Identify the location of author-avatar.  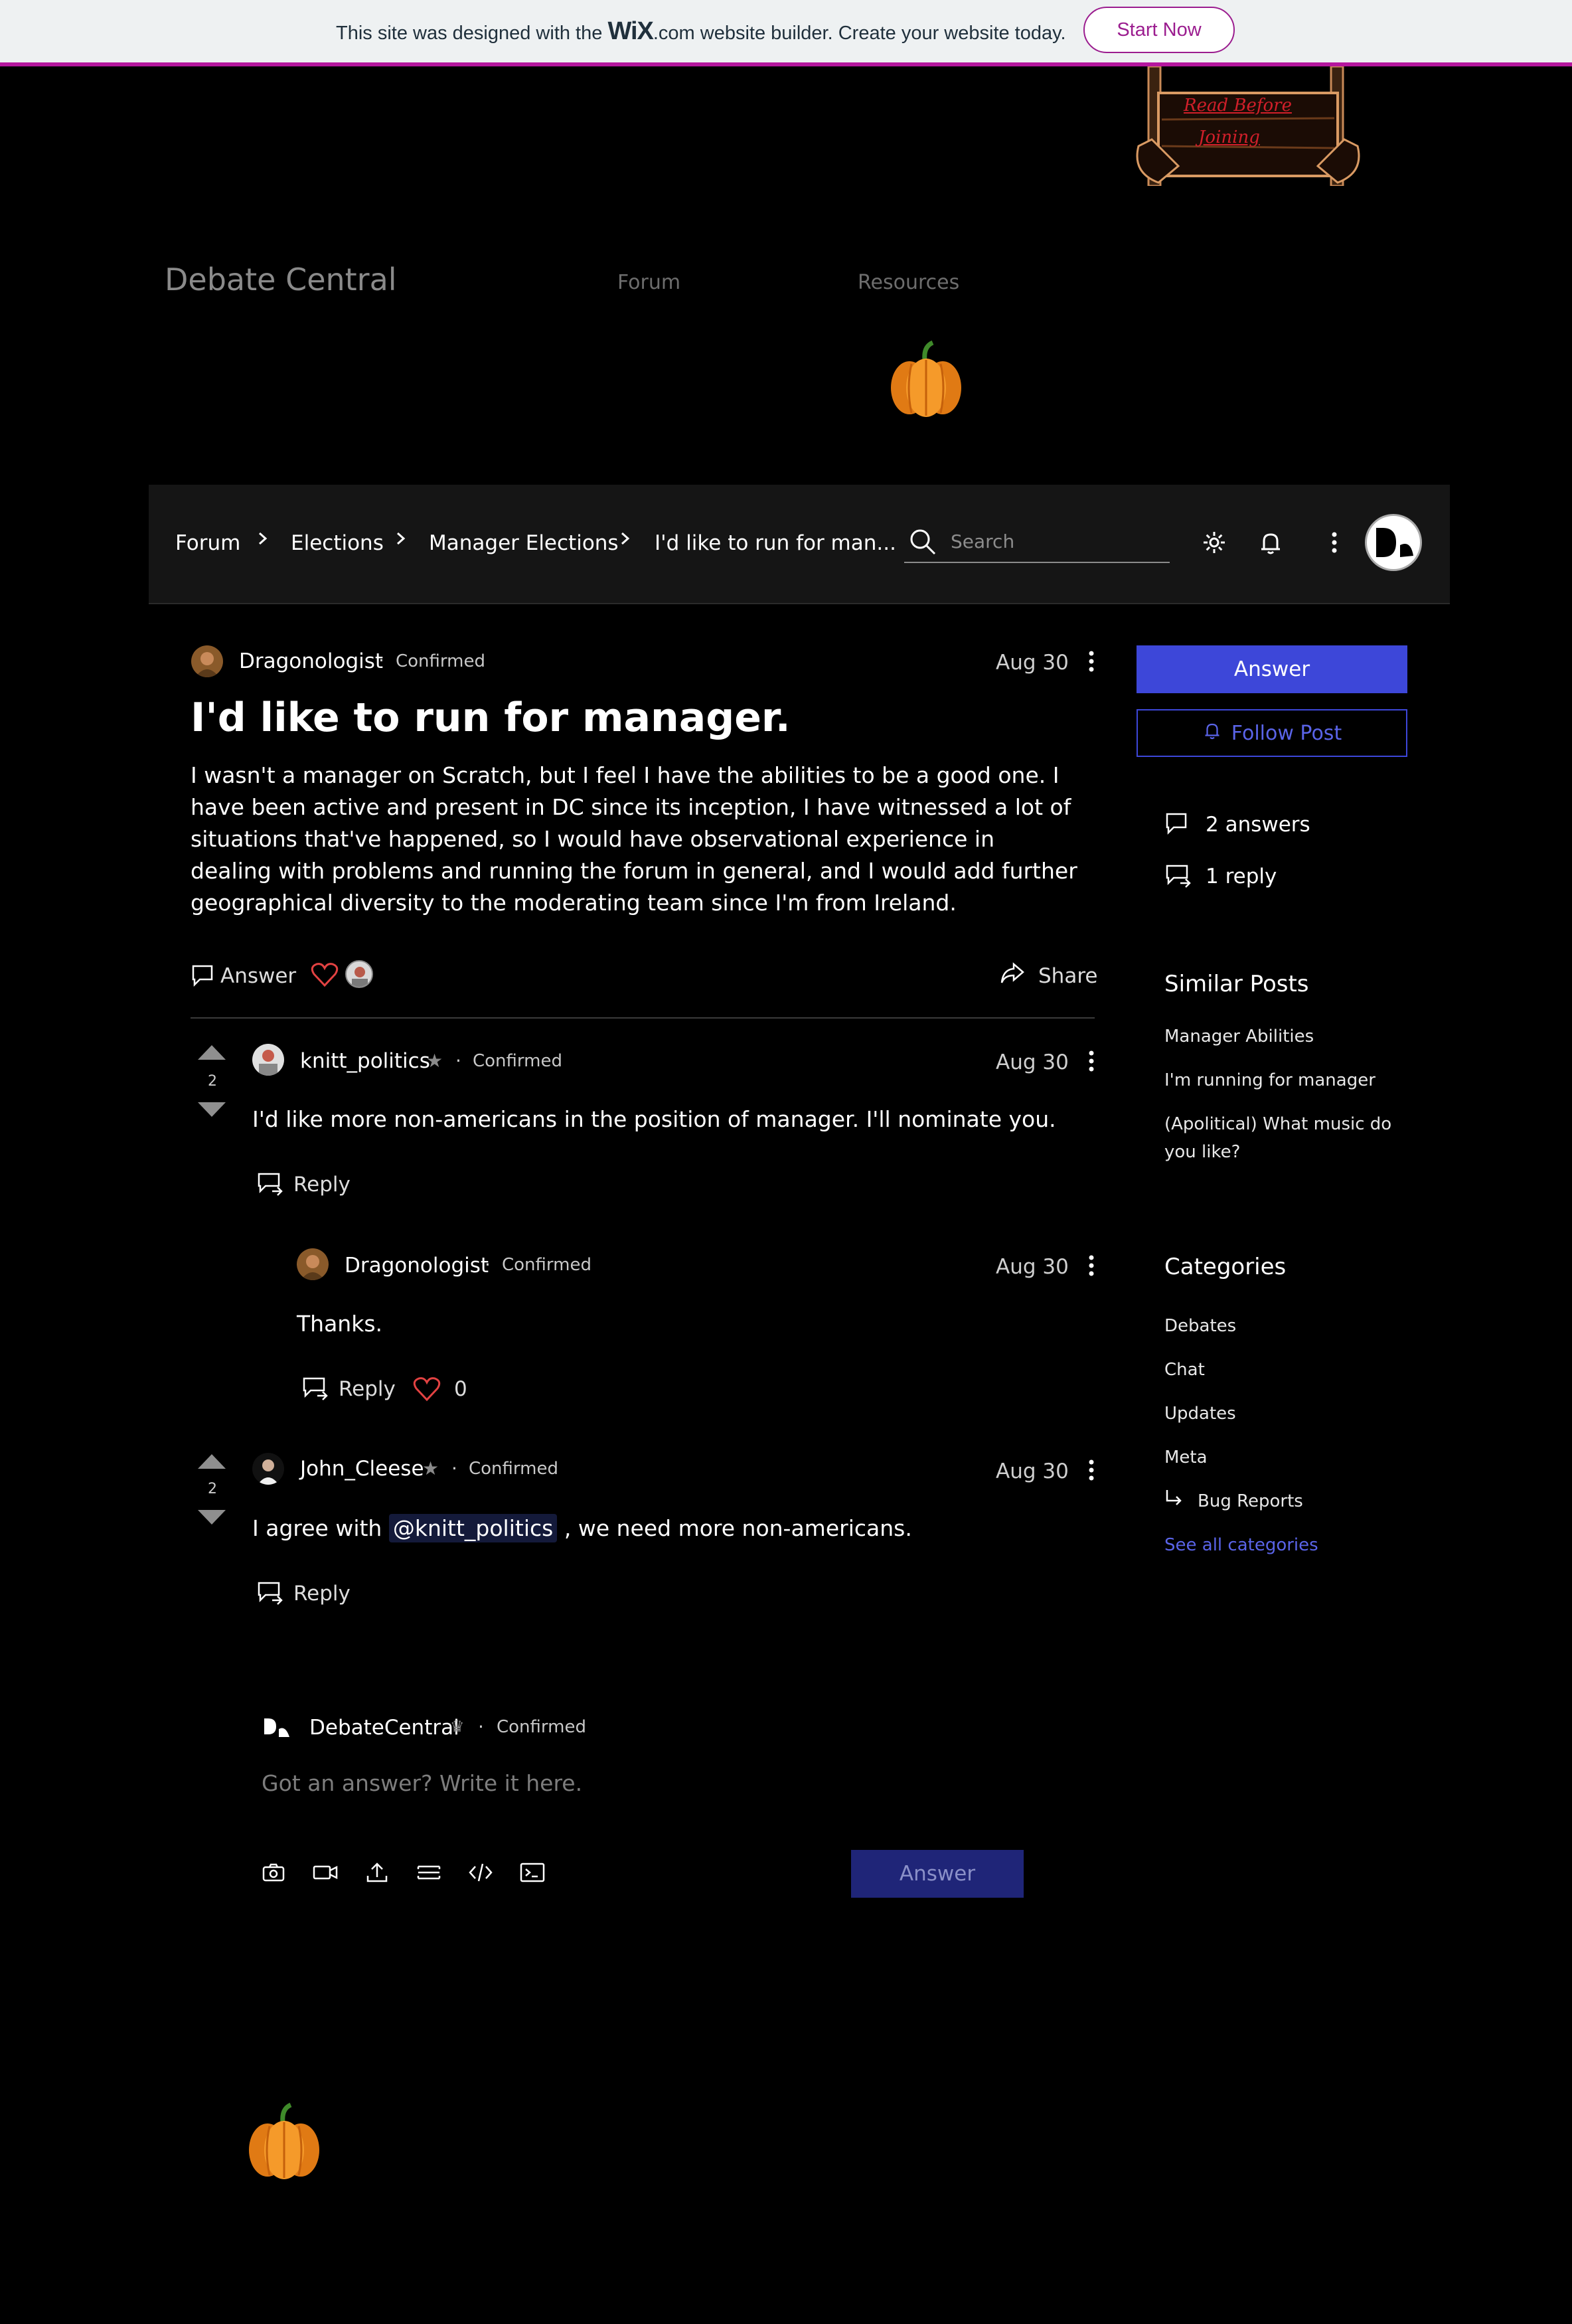
(207, 661).